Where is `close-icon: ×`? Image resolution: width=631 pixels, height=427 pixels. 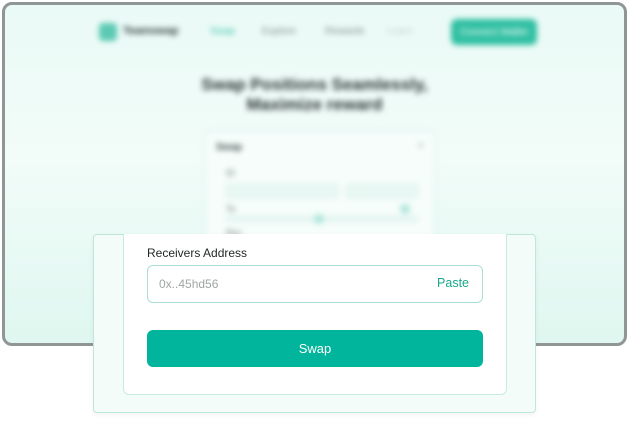 close-icon: × is located at coordinates (420, 146).